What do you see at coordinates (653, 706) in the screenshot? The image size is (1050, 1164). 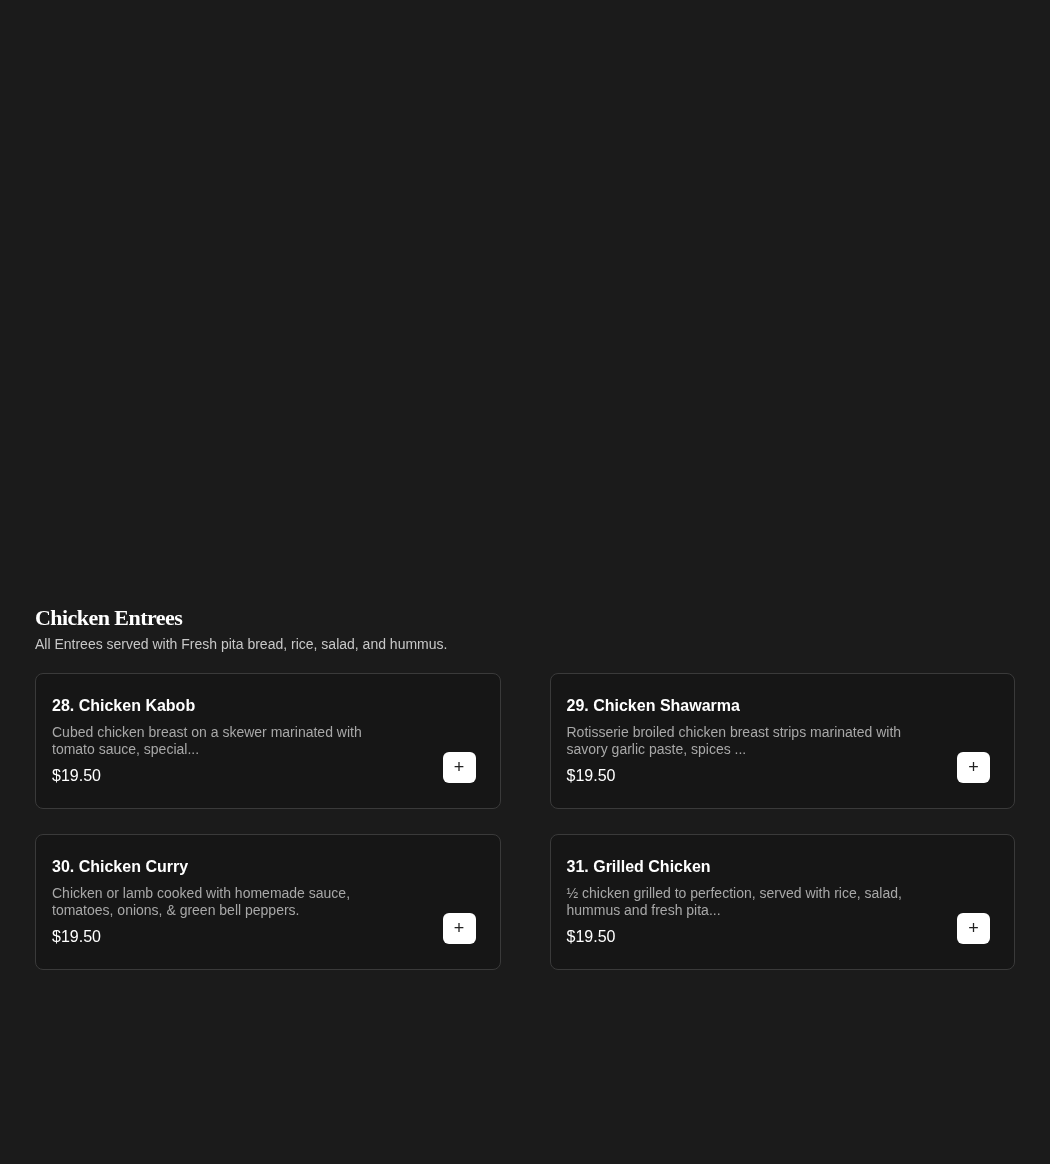 I see `item-name: 29. Chicken Shawarma` at bounding box center [653, 706].